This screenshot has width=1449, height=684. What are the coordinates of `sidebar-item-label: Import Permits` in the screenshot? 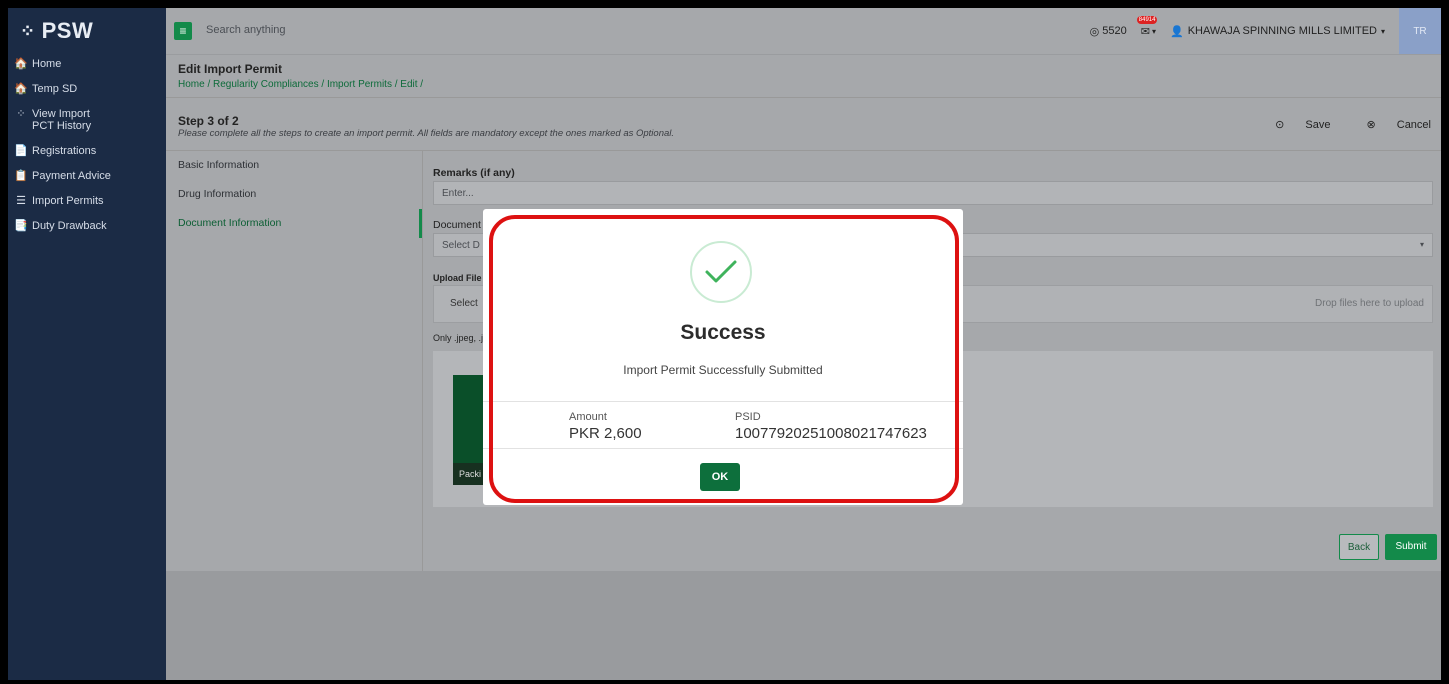 It's located at (68, 201).